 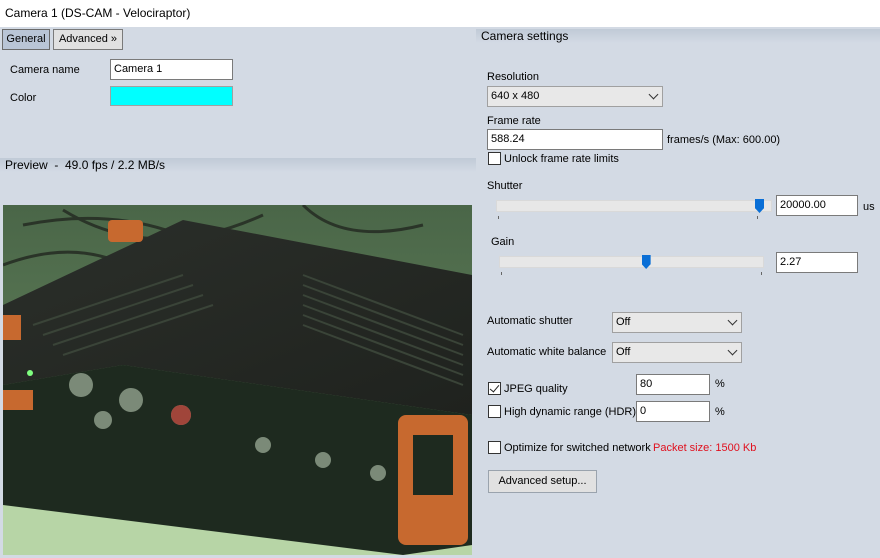 I want to click on shutter-label: Shutter, so click(x=505, y=186).